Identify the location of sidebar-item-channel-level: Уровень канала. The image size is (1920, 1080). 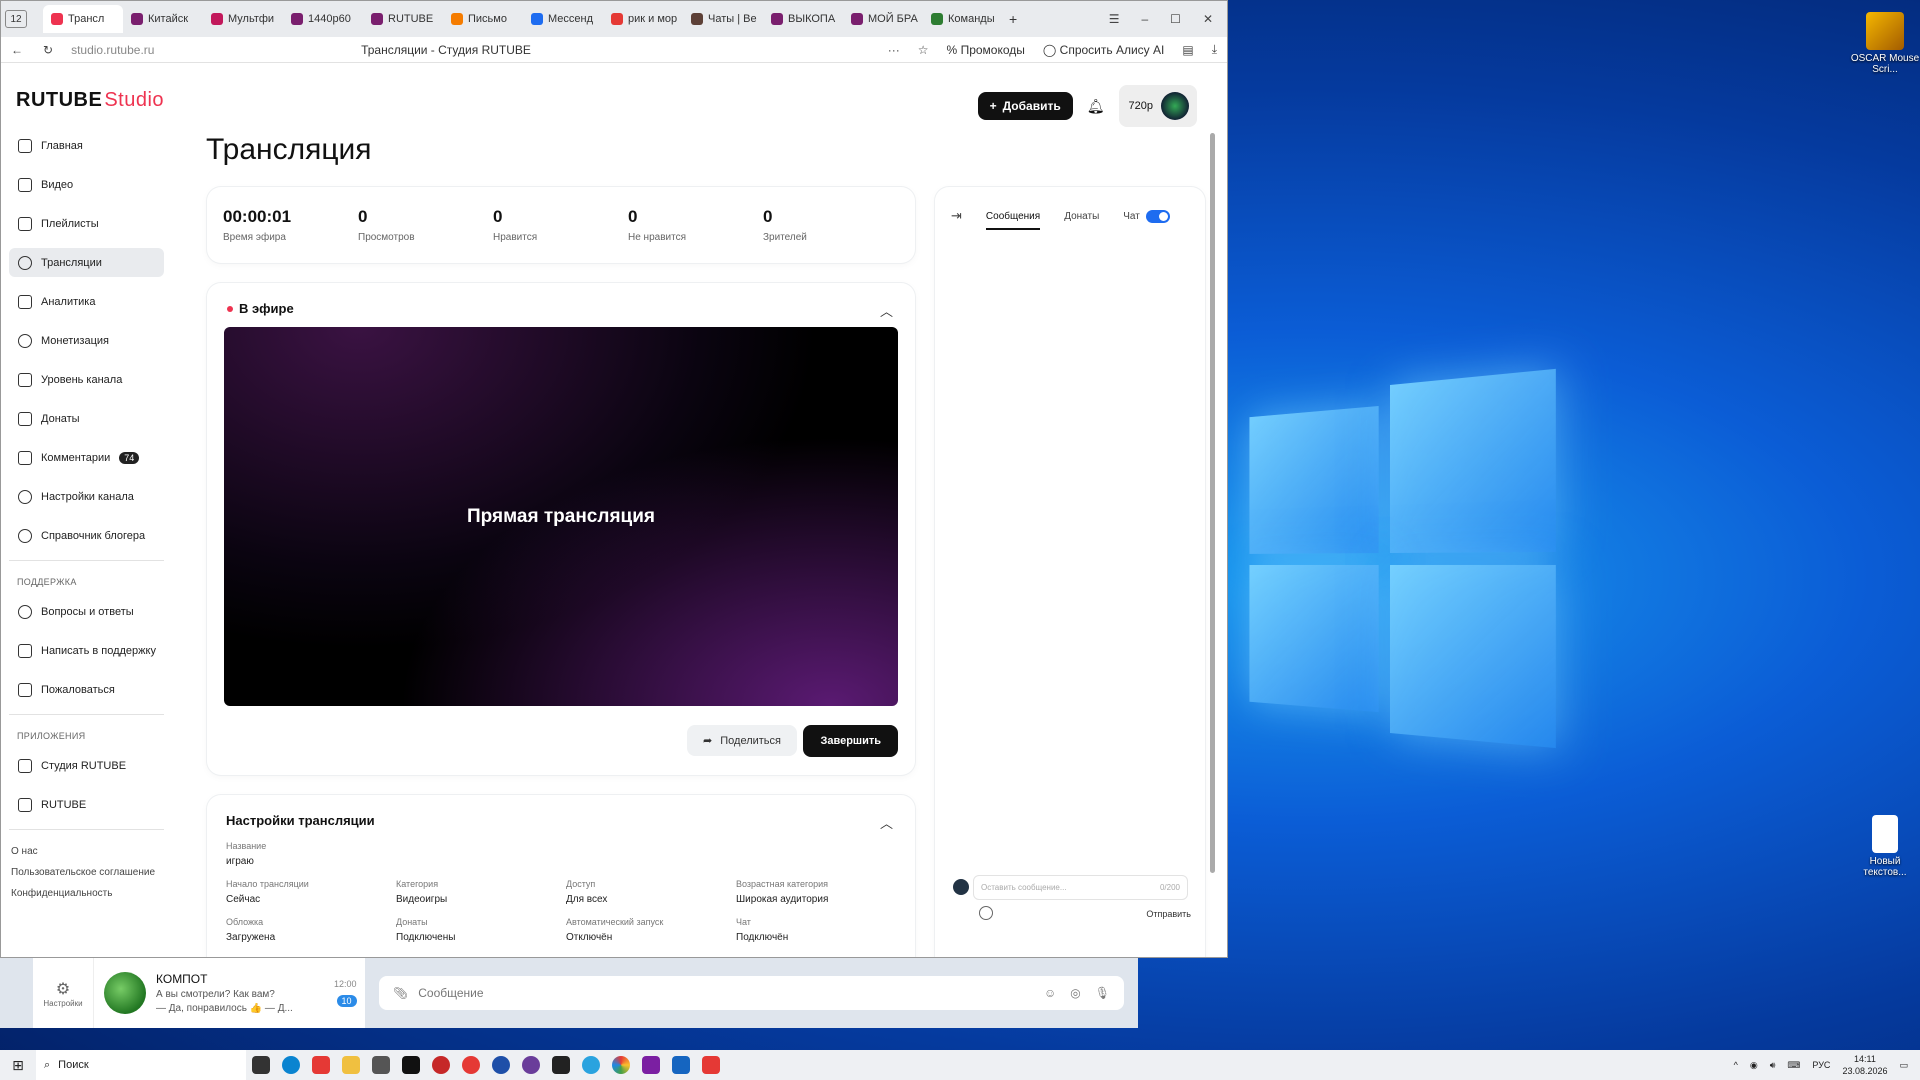
(86, 379).